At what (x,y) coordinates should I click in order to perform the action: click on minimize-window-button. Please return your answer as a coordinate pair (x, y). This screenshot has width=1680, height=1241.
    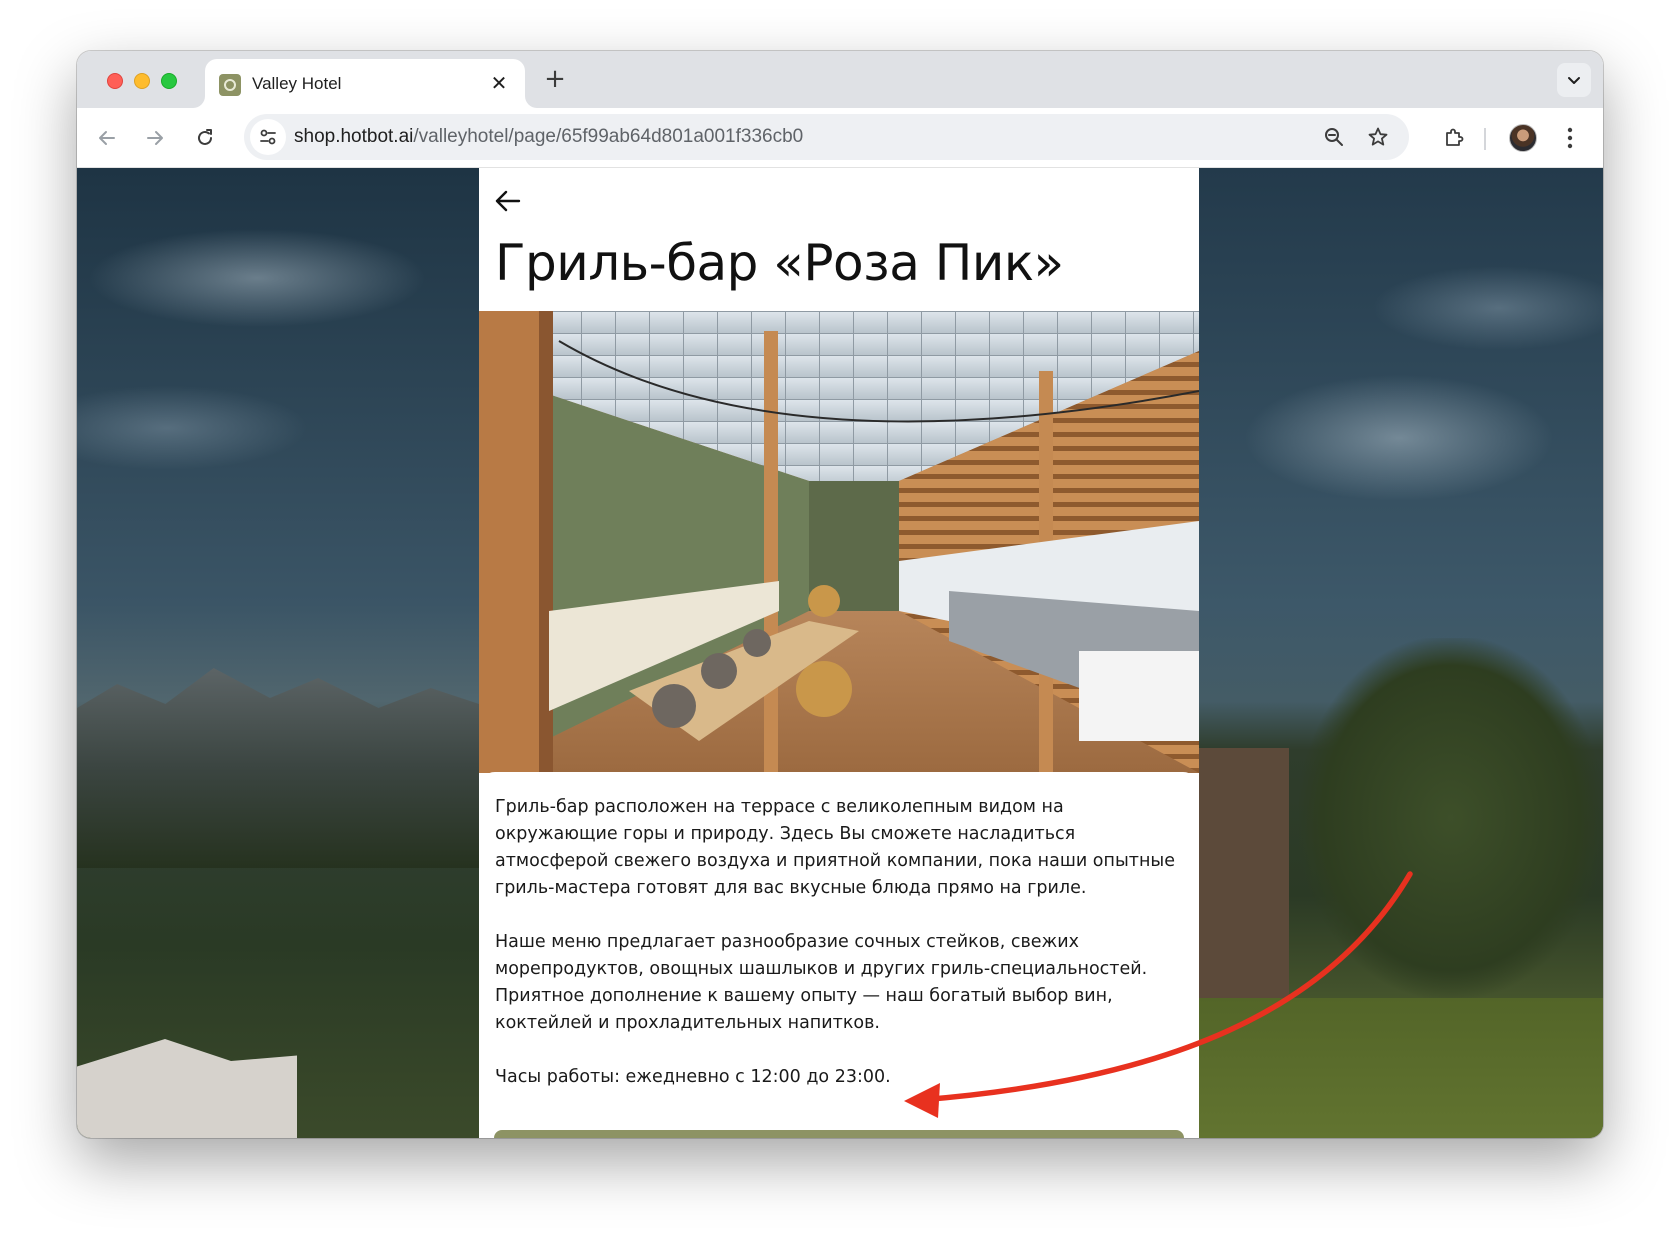
    Looking at the image, I should click on (142, 81).